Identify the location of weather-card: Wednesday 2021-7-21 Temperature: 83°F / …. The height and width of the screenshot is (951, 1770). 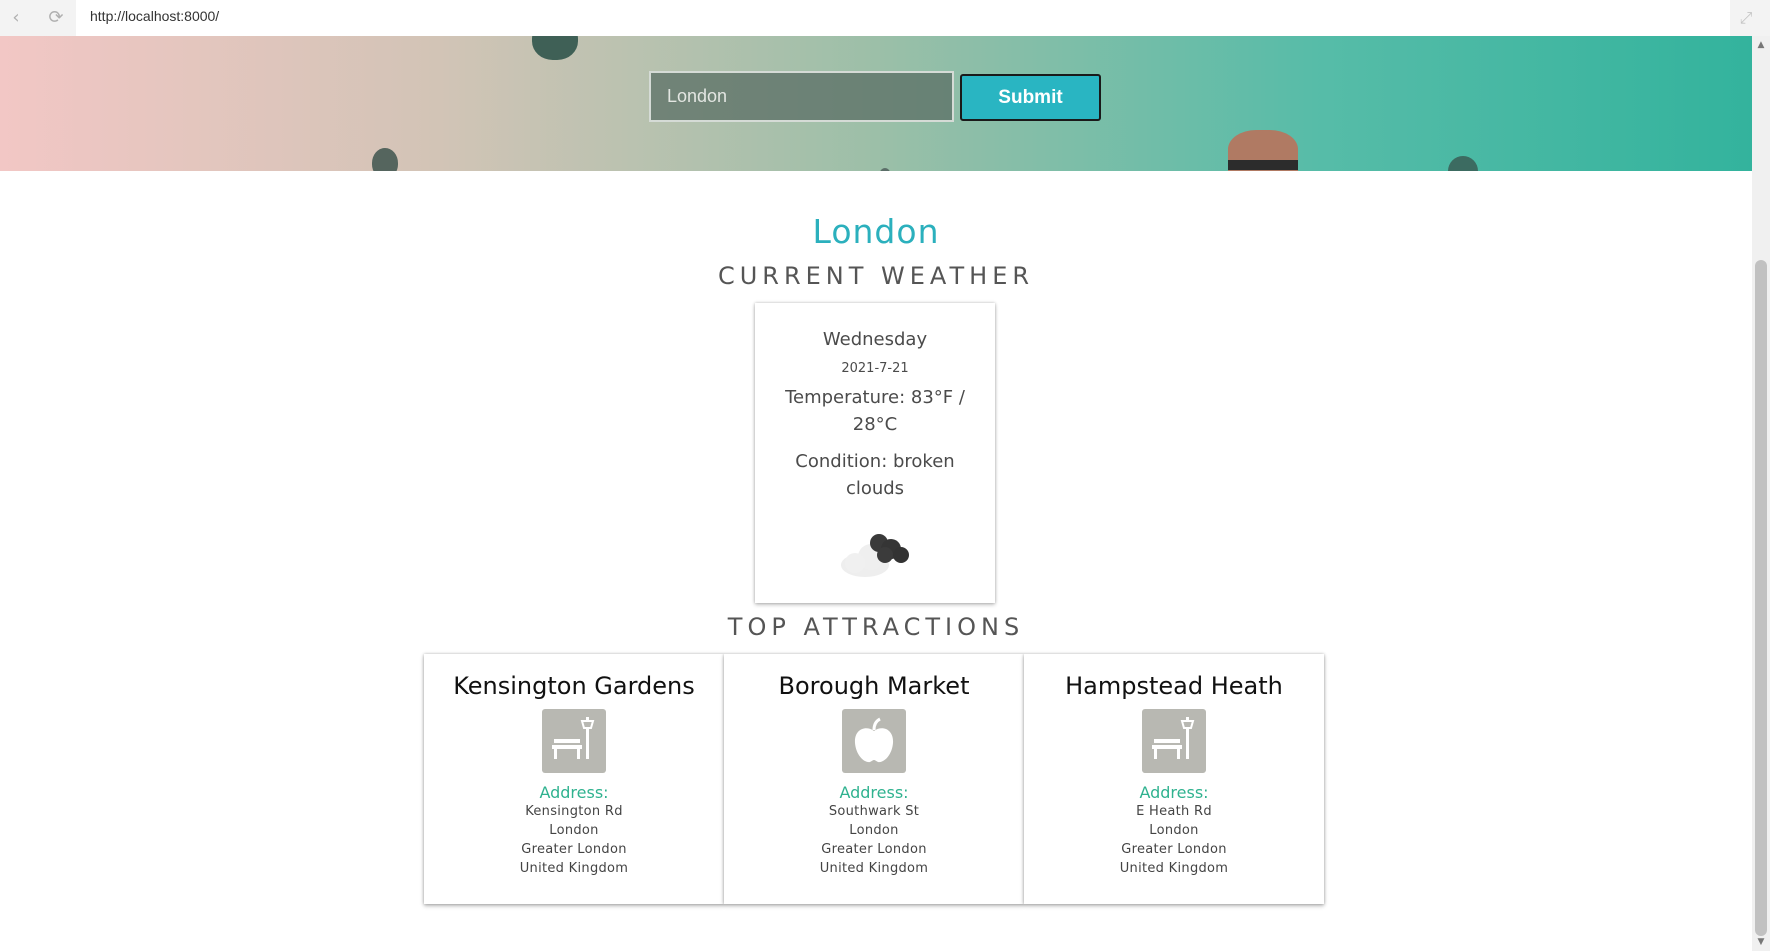
(875, 453).